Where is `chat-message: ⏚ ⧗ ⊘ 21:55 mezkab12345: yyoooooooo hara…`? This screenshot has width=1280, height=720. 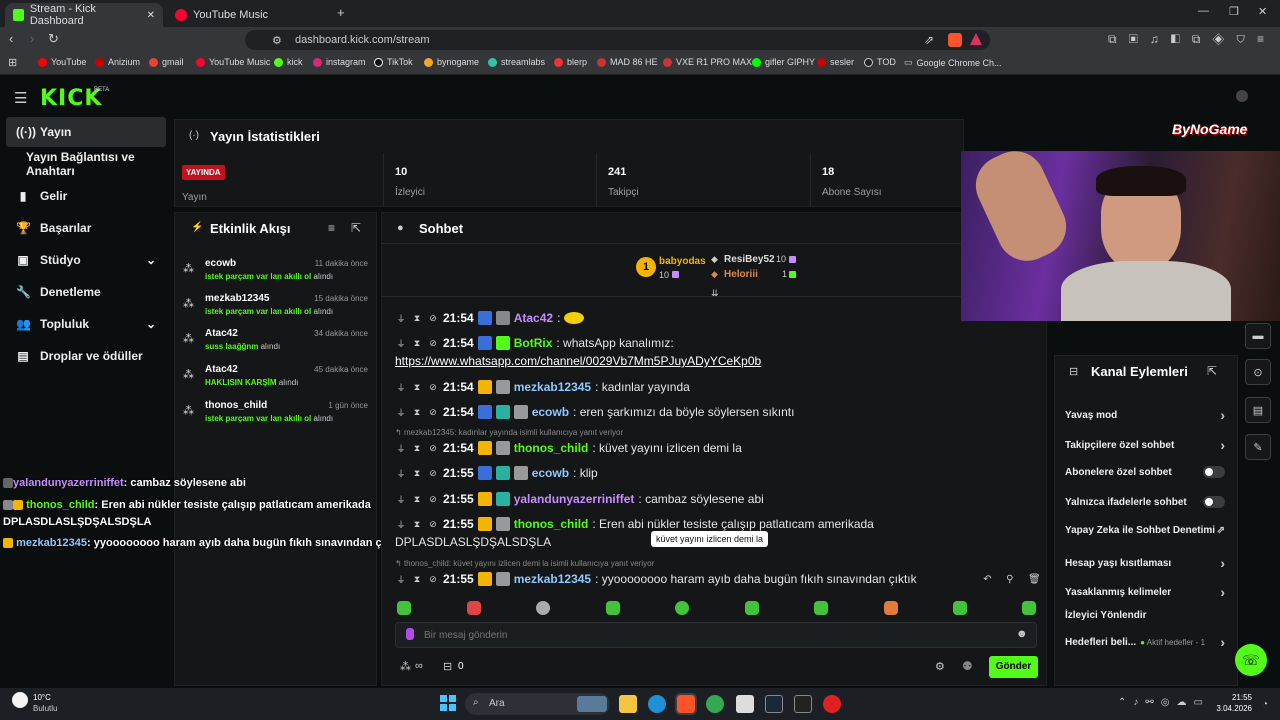
chat-message: ⏚ ⧗ ⊘ 21:55 mezkab12345: yyoooooooo hara… is located at coordinates (656, 579).